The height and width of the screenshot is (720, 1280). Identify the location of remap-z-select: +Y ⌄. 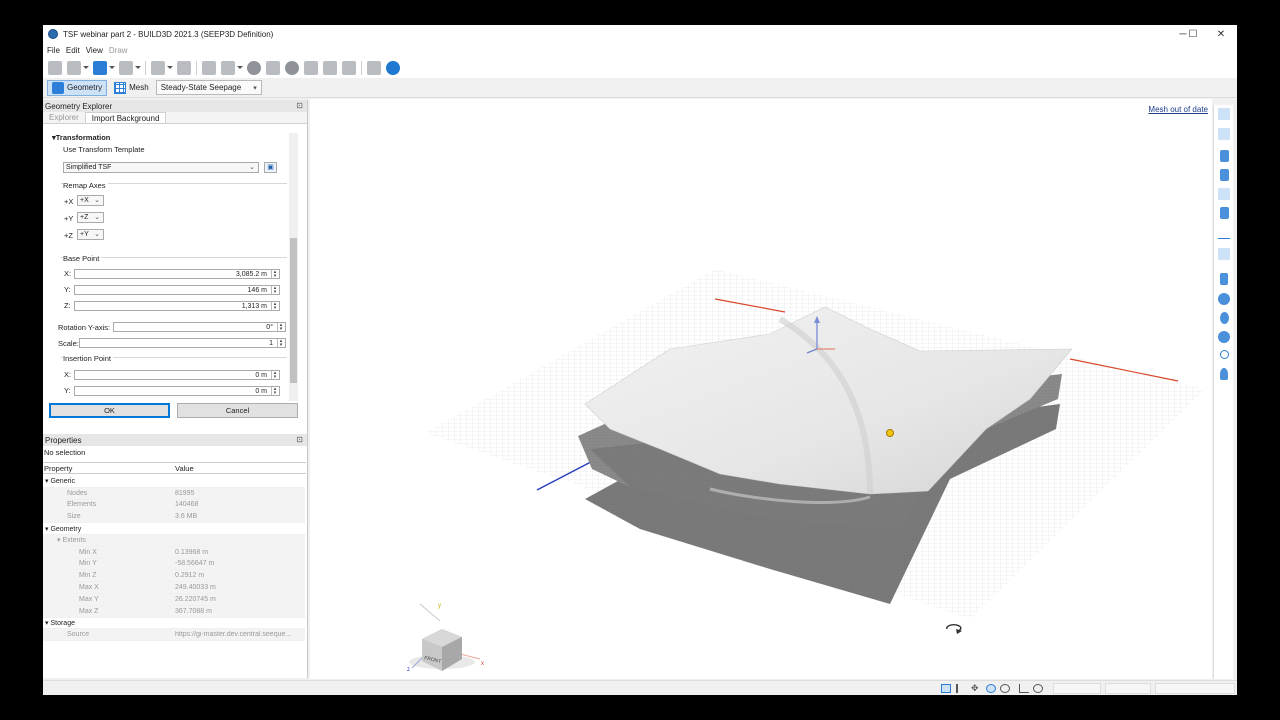
(90, 234).